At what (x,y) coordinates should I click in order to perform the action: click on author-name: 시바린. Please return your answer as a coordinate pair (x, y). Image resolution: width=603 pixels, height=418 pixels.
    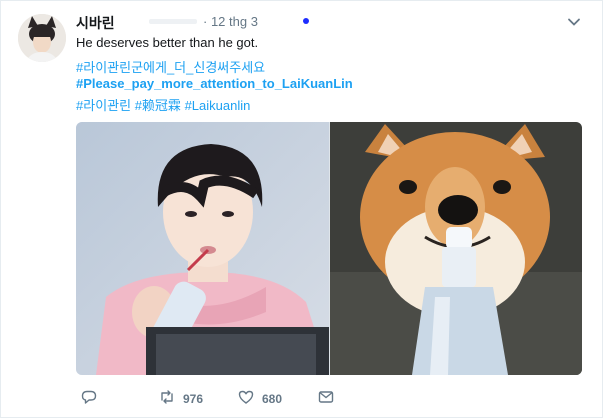
    Looking at the image, I should click on (95, 23).